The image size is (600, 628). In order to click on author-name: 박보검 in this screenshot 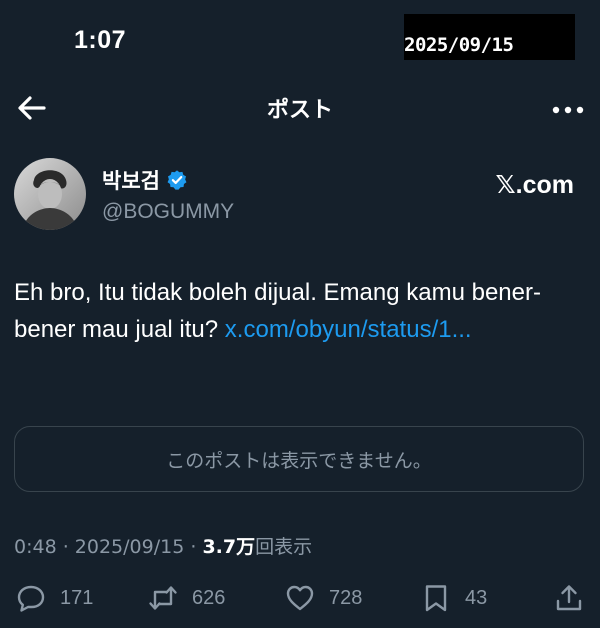, I will do `click(131, 180)`.